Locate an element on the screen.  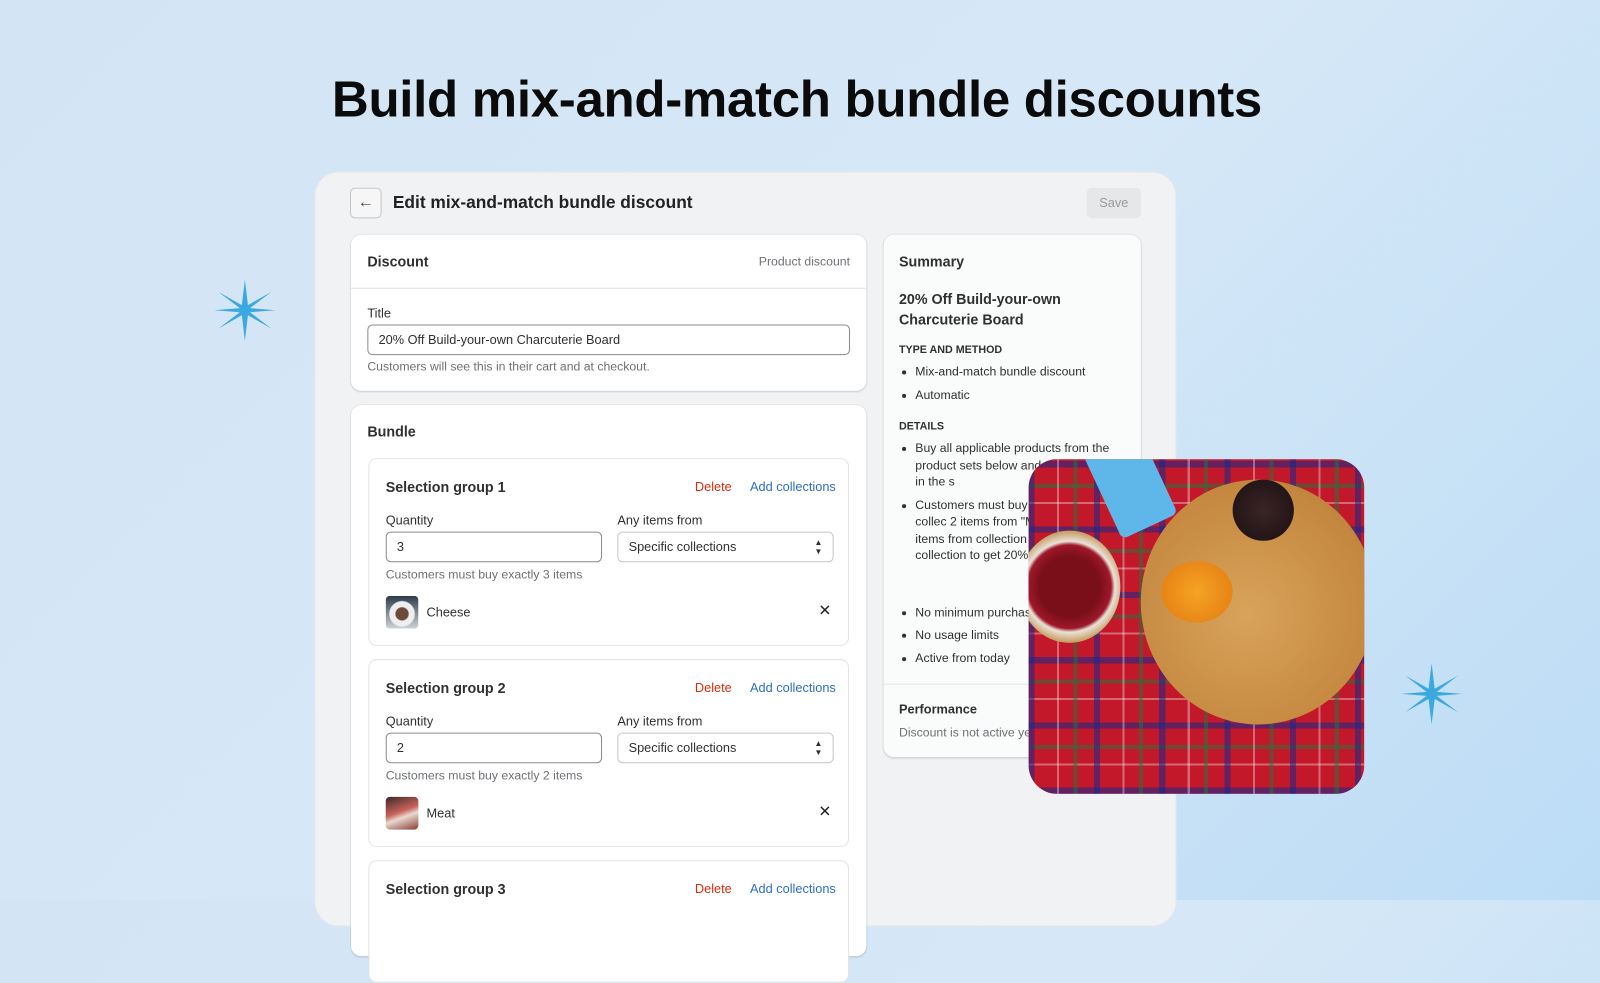
type-heading: TYPE AND METHOD is located at coordinates (950, 350).